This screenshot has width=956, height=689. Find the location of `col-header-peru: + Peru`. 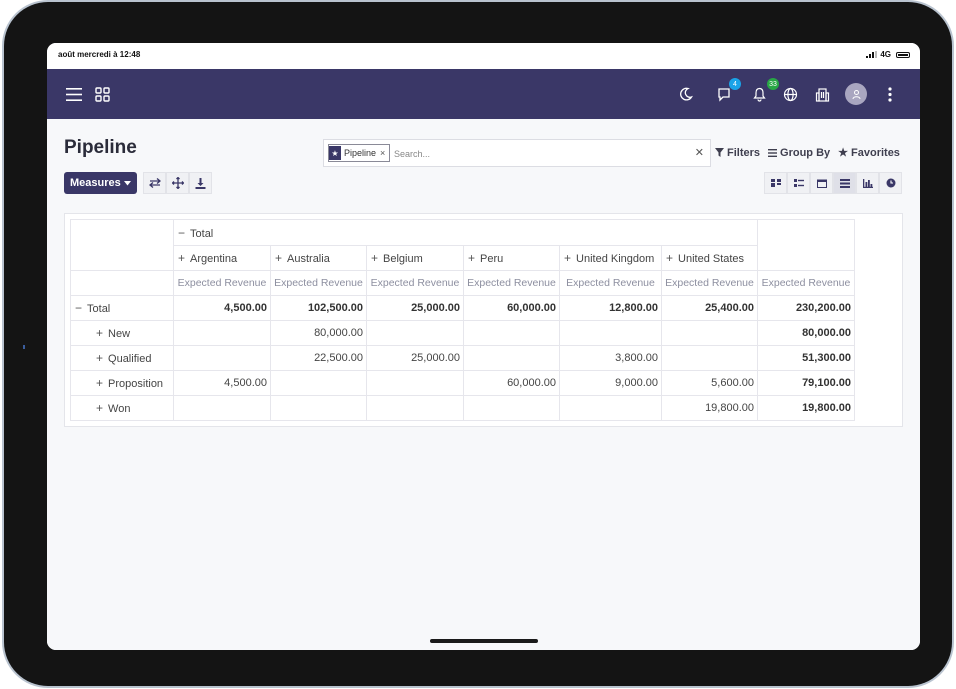

col-header-peru: + Peru is located at coordinates (511, 258).